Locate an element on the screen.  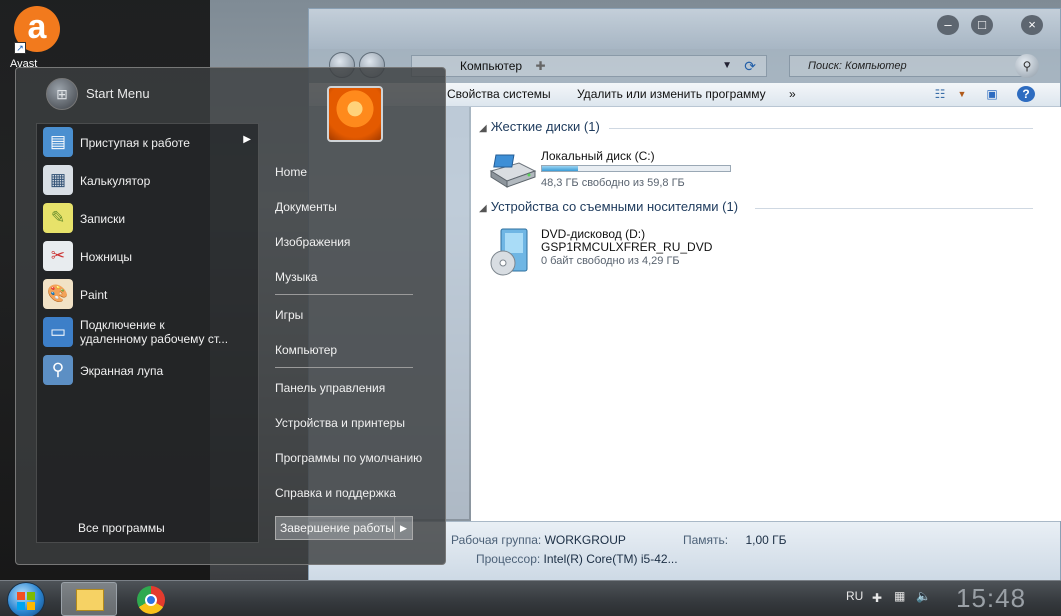
hard-drive-icon is located at coordinates (513, 171).